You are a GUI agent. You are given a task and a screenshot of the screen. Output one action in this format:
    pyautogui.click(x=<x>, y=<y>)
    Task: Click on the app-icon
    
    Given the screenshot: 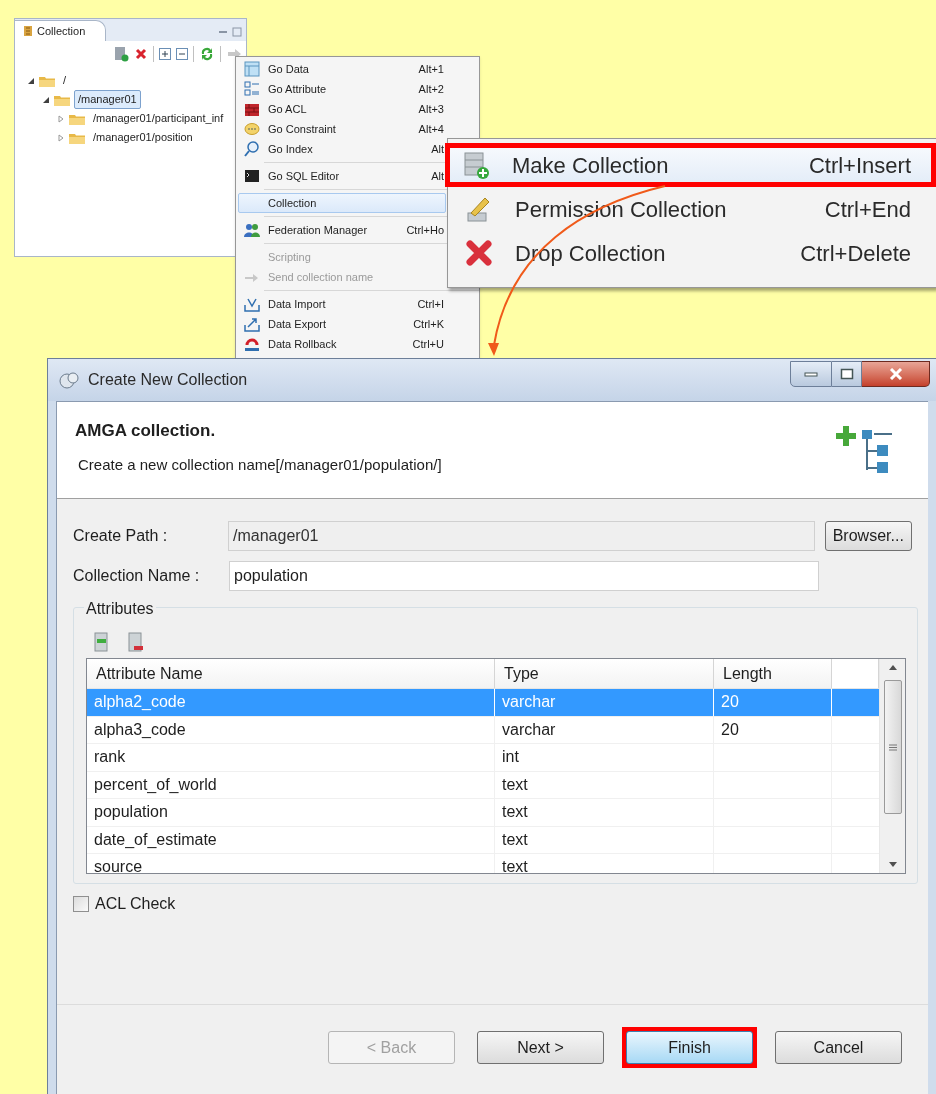 What is the action you would take?
    pyautogui.click(x=69, y=380)
    